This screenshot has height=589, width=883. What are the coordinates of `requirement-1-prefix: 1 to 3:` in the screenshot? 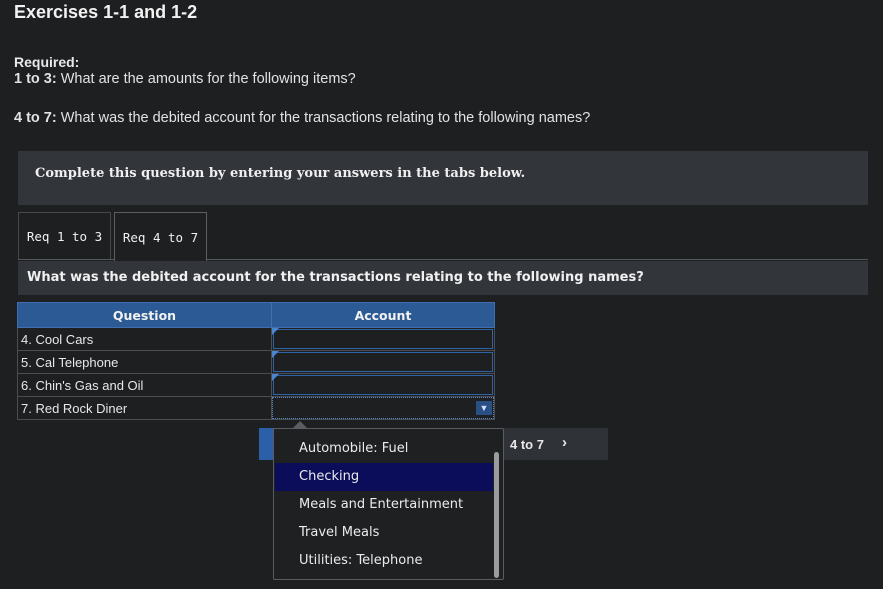 It's located at (35, 79).